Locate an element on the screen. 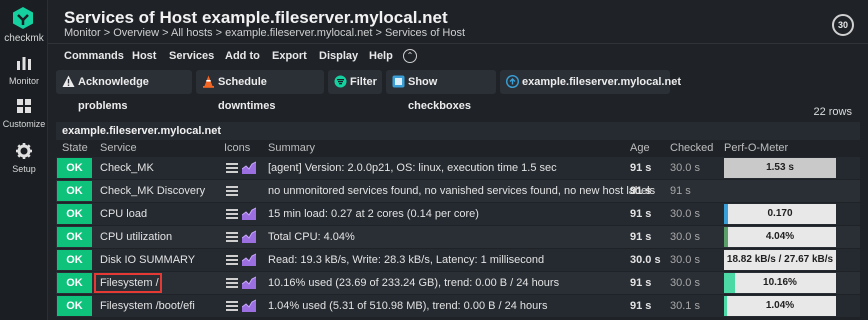 The image size is (868, 320). service-link: Check_MK Discovery is located at coordinates (152, 191).